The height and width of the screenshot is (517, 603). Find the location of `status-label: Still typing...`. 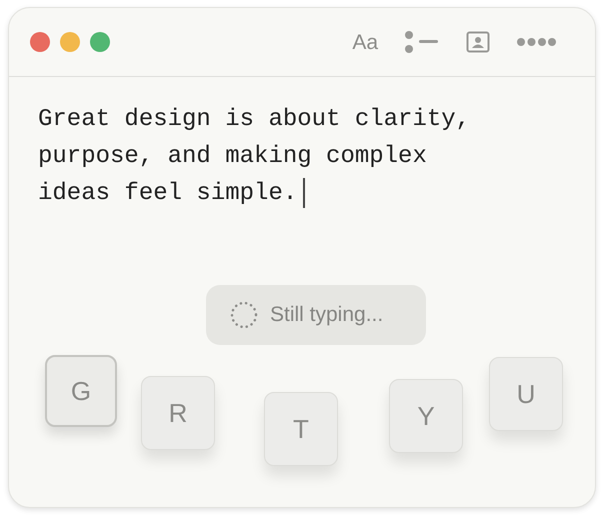

status-label: Still typing... is located at coordinates (327, 315).